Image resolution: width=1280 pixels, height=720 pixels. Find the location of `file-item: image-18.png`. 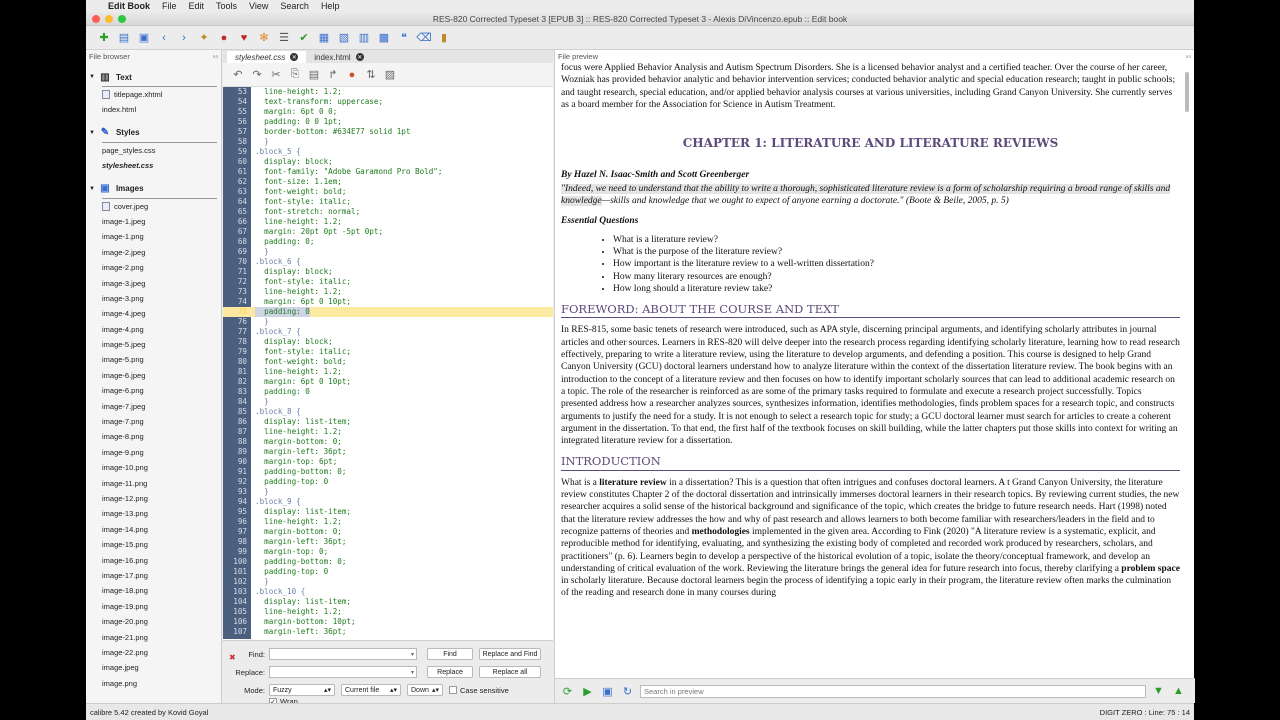

file-item: image-18.png is located at coordinates (153, 590).